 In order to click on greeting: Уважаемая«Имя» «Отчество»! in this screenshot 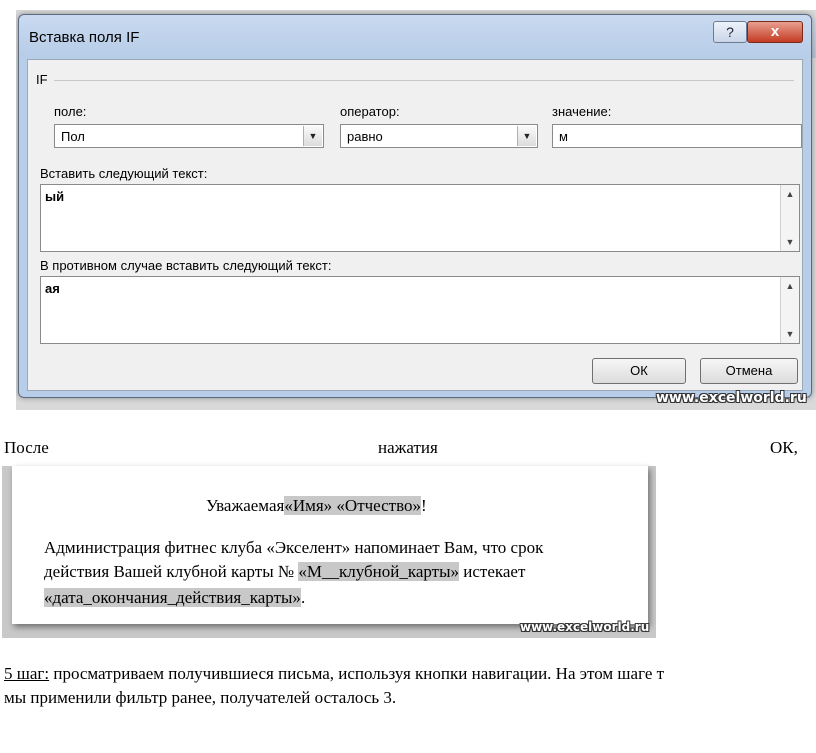, I will do `click(316, 506)`.